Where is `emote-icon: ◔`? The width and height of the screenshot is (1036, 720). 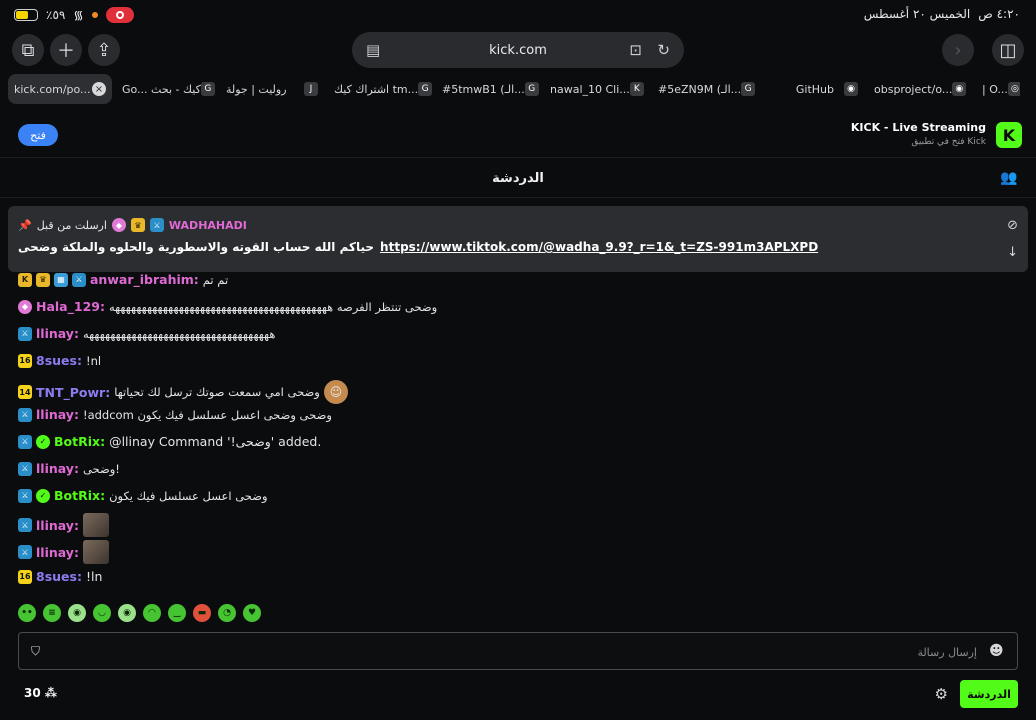 emote-icon: ◔ is located at coordinates (227, 613).